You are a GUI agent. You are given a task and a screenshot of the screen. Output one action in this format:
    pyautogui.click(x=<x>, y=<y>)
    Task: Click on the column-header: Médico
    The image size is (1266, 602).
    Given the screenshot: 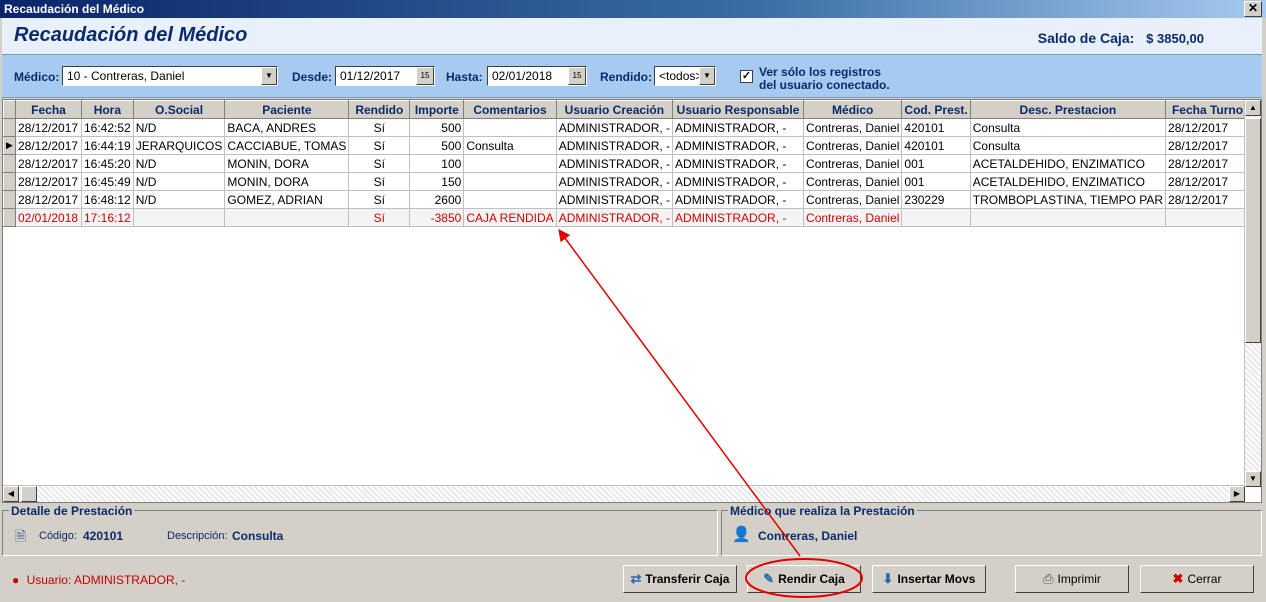 What is the action you would take?
    pyautogui.click(x=853, y=109)
    